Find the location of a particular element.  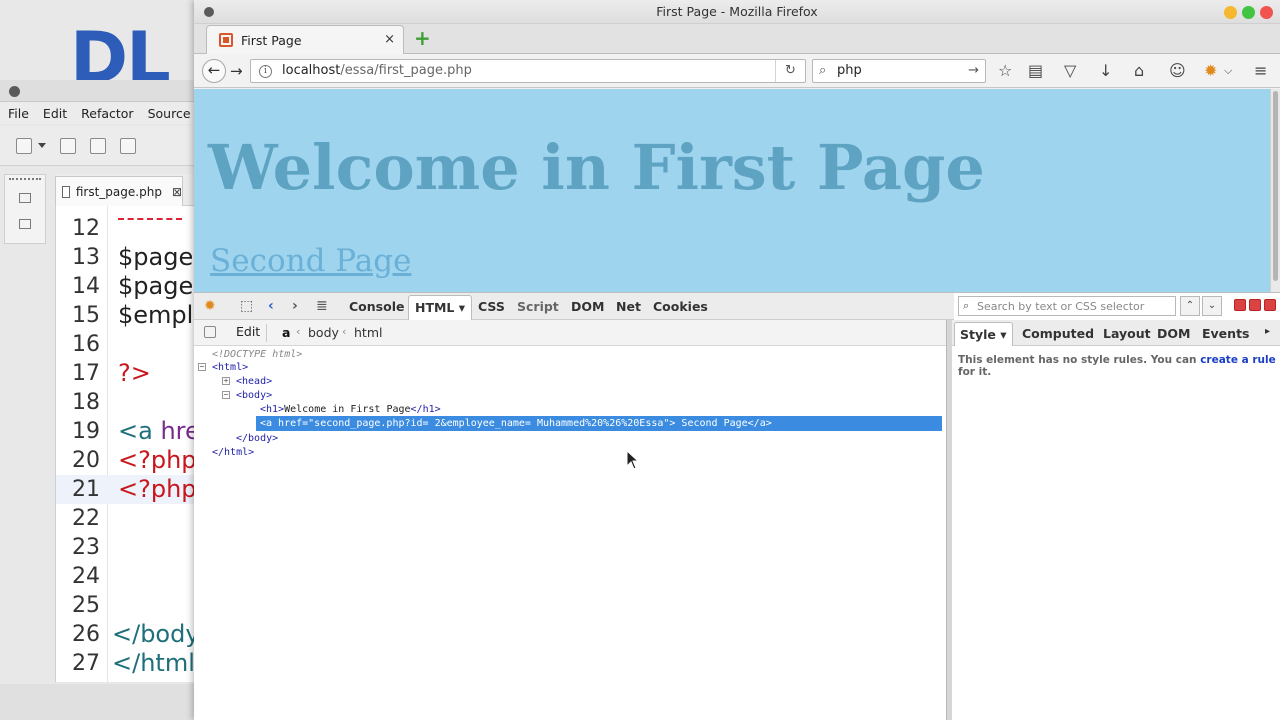

code-line: 24 is located at coordinates (86, 576).